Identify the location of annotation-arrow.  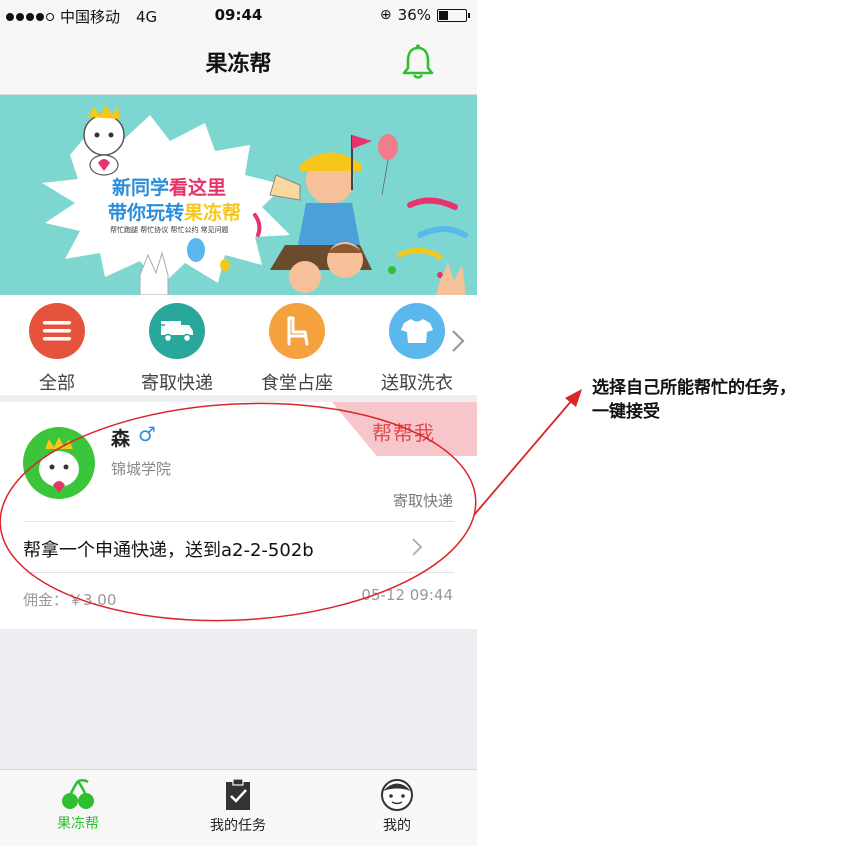
(523, 457).